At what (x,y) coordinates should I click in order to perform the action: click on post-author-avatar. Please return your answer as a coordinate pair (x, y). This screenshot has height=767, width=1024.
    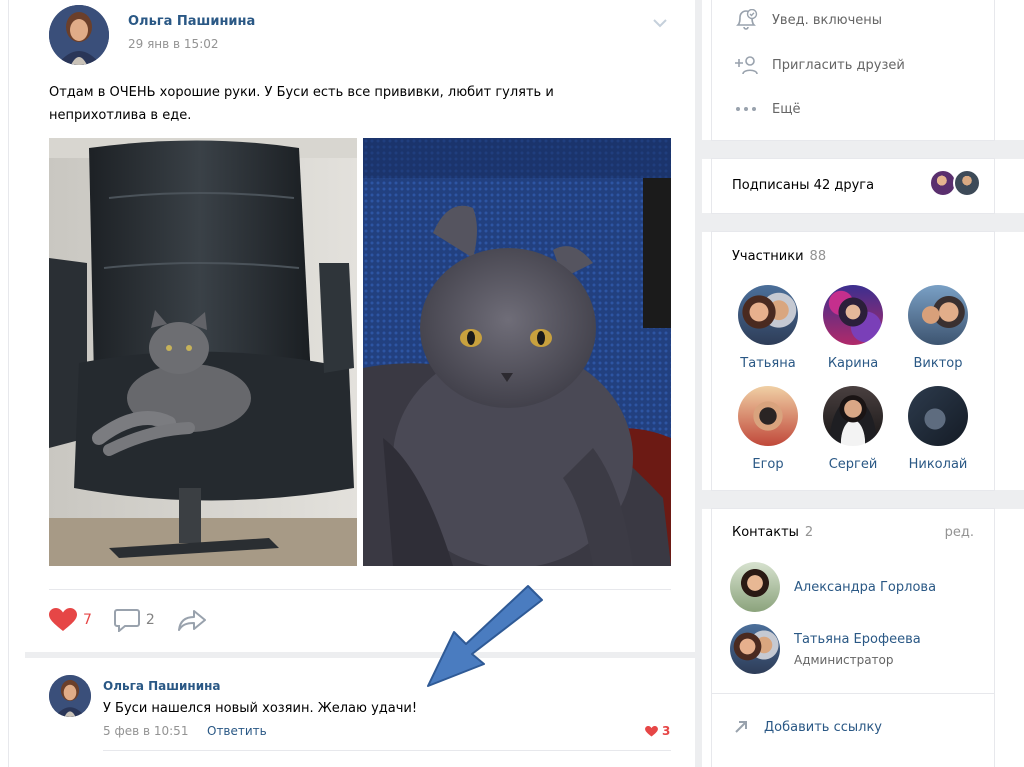
    Looking at the image, I should click on (79, 35).